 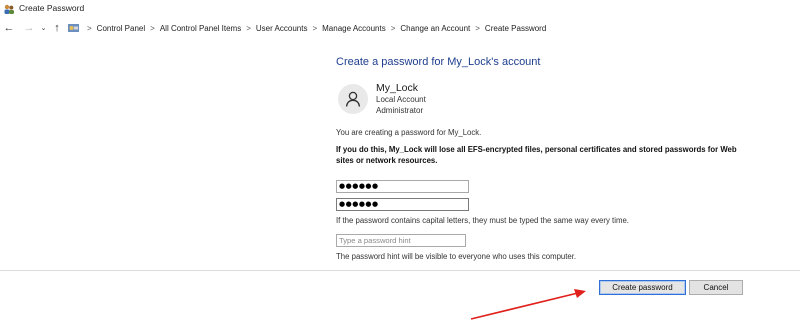 What do you see at coordinates (402, 186) in the screenshot?
I see `new-password-field: ●●●●●●` at bounding box center [402, 186].